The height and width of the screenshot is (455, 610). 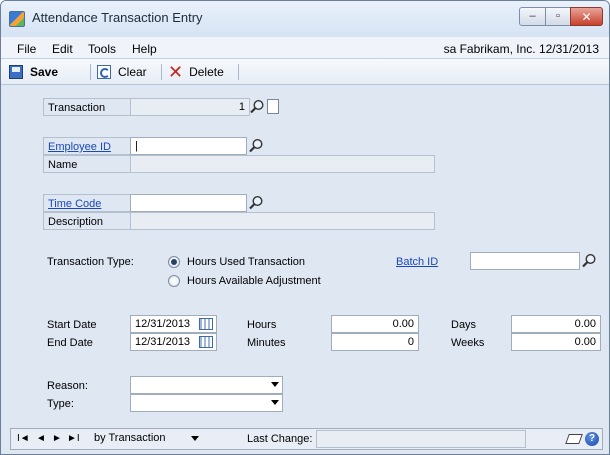 What do you see at coordinates (556, 324) in the screenshot?
I see `days-input: 0.00` at bounding box center [556, 324].